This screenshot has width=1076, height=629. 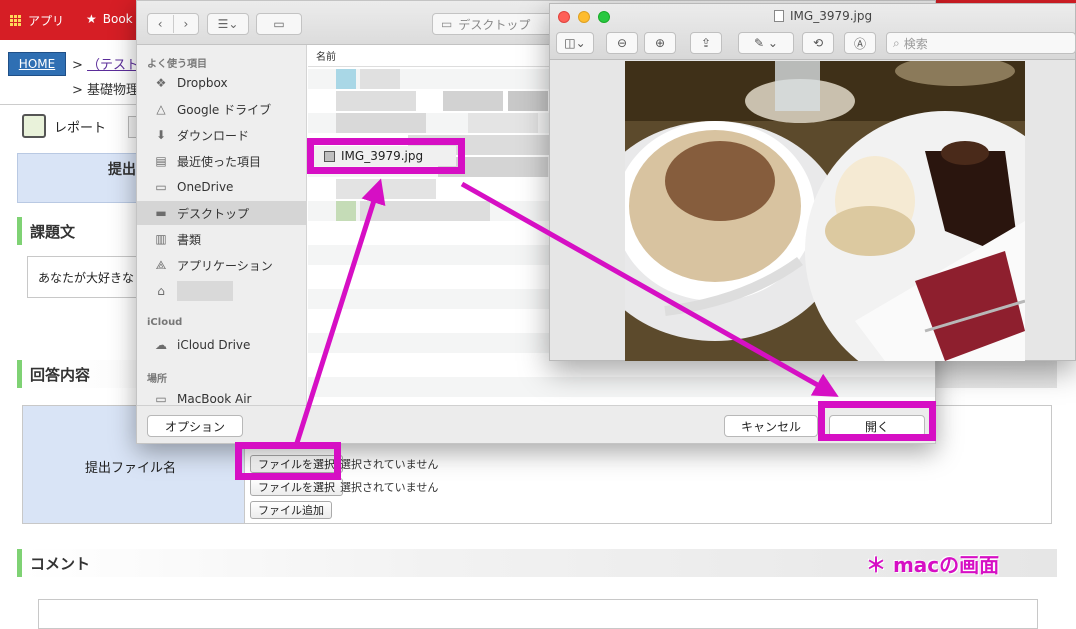 What do you see at coordinates (339, 312) in the screenshot?
I see `arrow-to-file` at bounding box center [339, 312].